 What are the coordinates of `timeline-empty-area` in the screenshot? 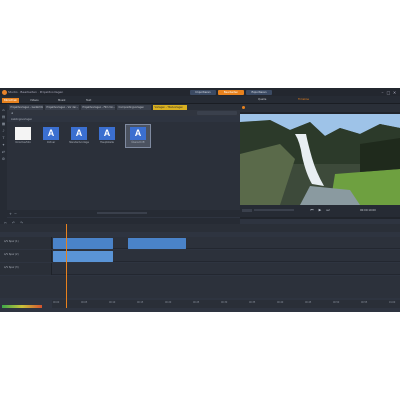 It's located at (200, 287).